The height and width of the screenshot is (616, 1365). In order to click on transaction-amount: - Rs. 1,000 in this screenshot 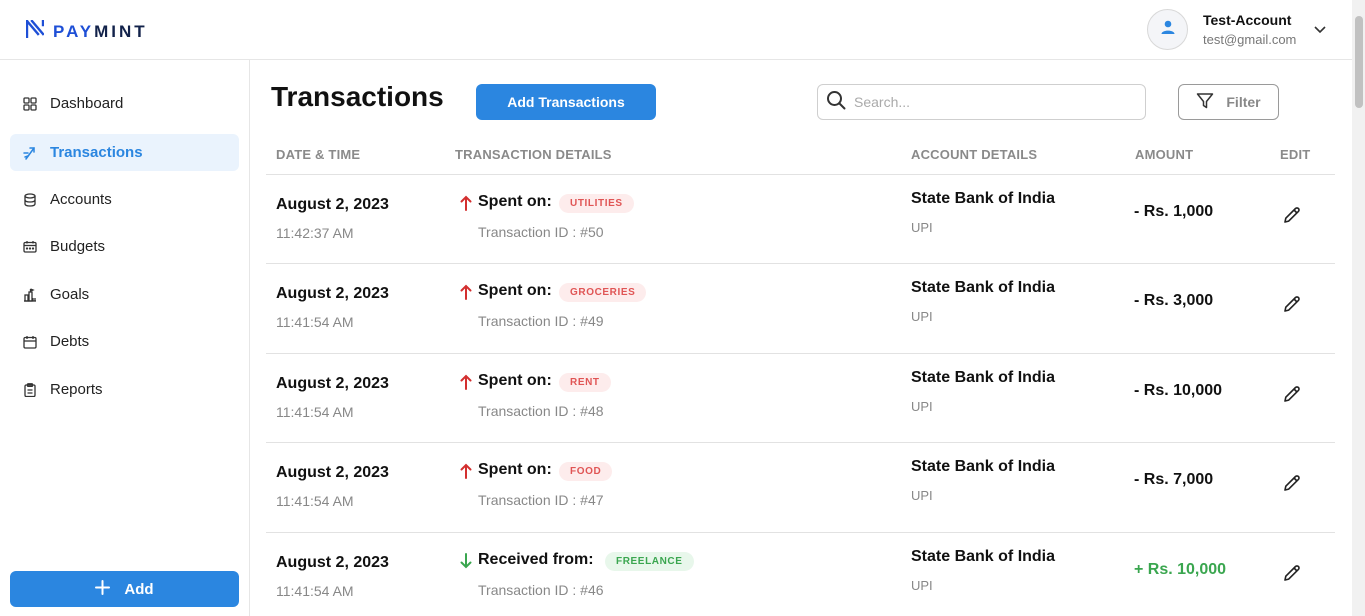, I will do `click(1174, 211)`.